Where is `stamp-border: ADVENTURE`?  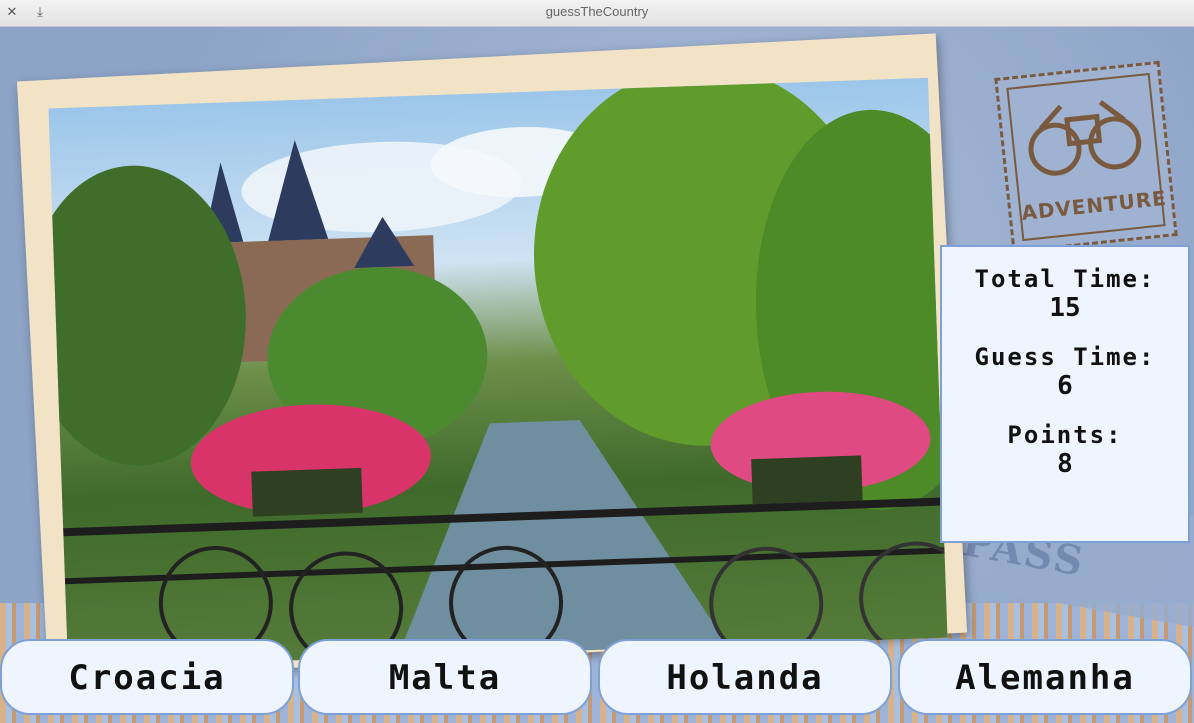
stamp-border: ADVENTURE is located at coordinates (1087, 157).